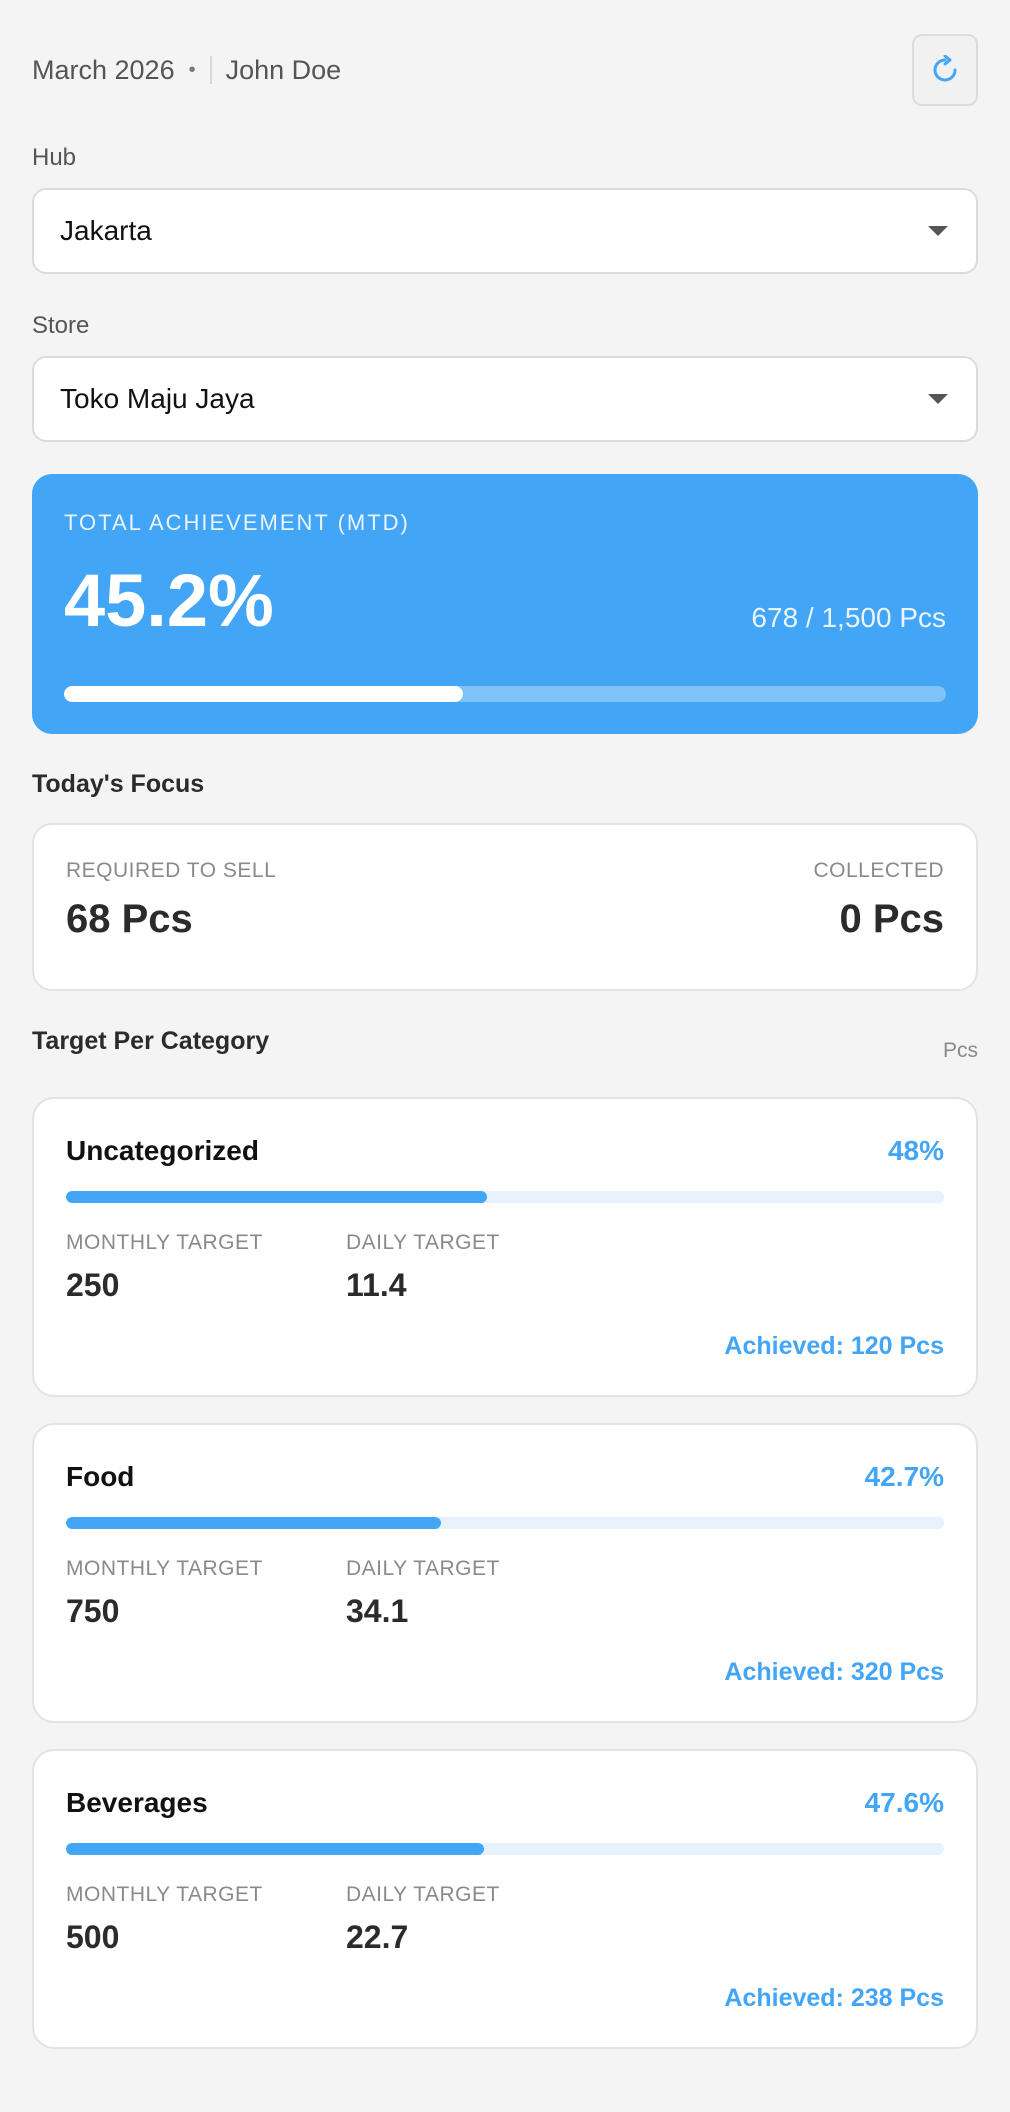 Image resolution: width=1010 pixels, height=2112 pixels. I want to click on user-name: John Doe, so click(283, 69).